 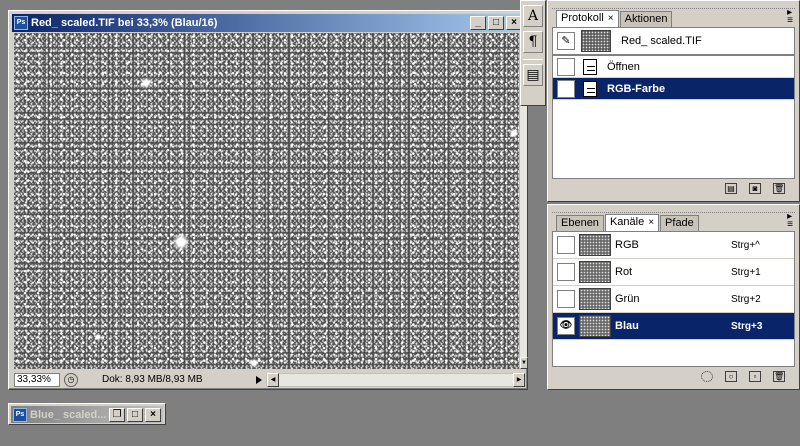 I want to click on history-state-label: Öffnen, so click(x=623, y=66).